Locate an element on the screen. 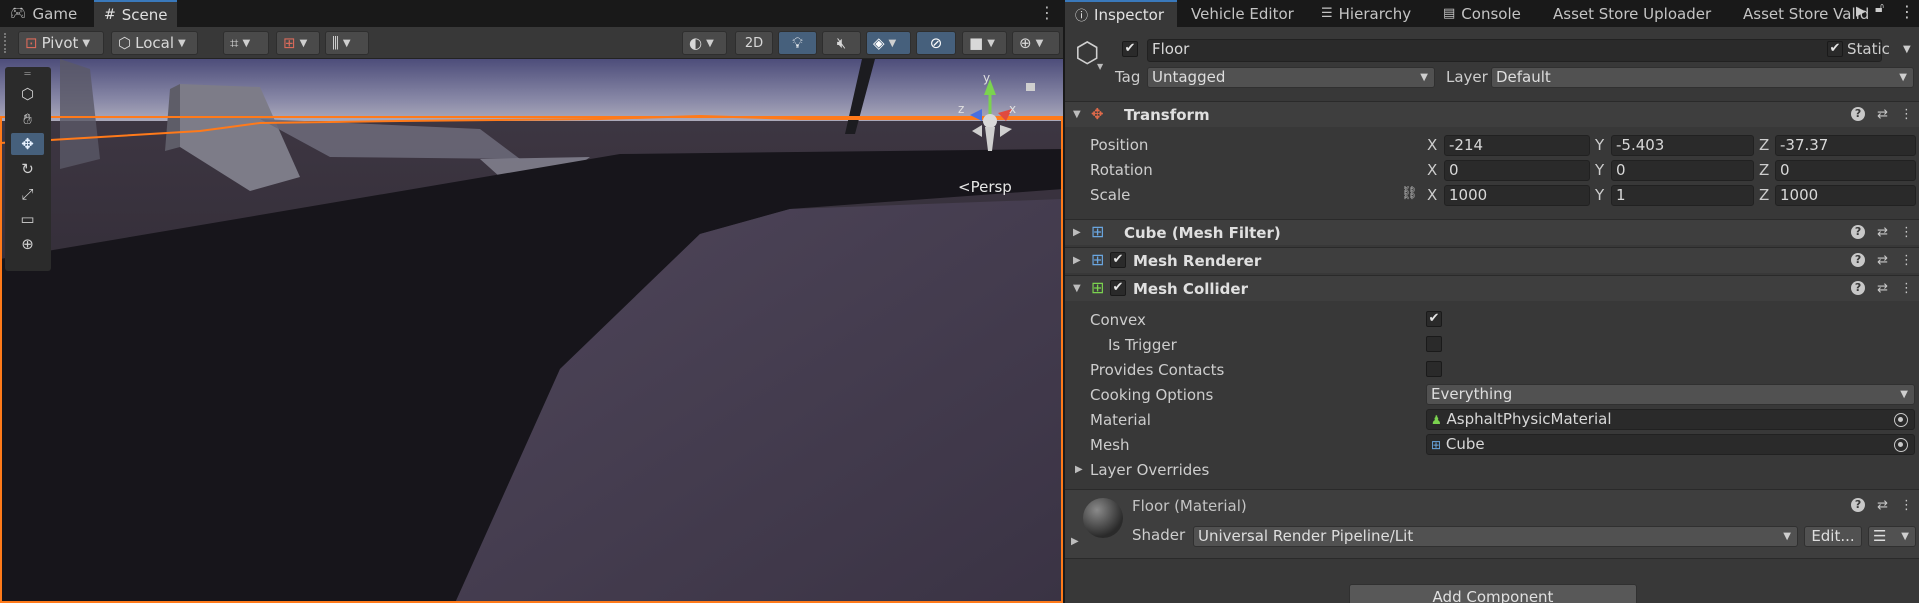 Image resolution: width=1919 pixels, height=603 pixels. lightbulb-icon: 💡︎ is located at coordinates (797, 43).